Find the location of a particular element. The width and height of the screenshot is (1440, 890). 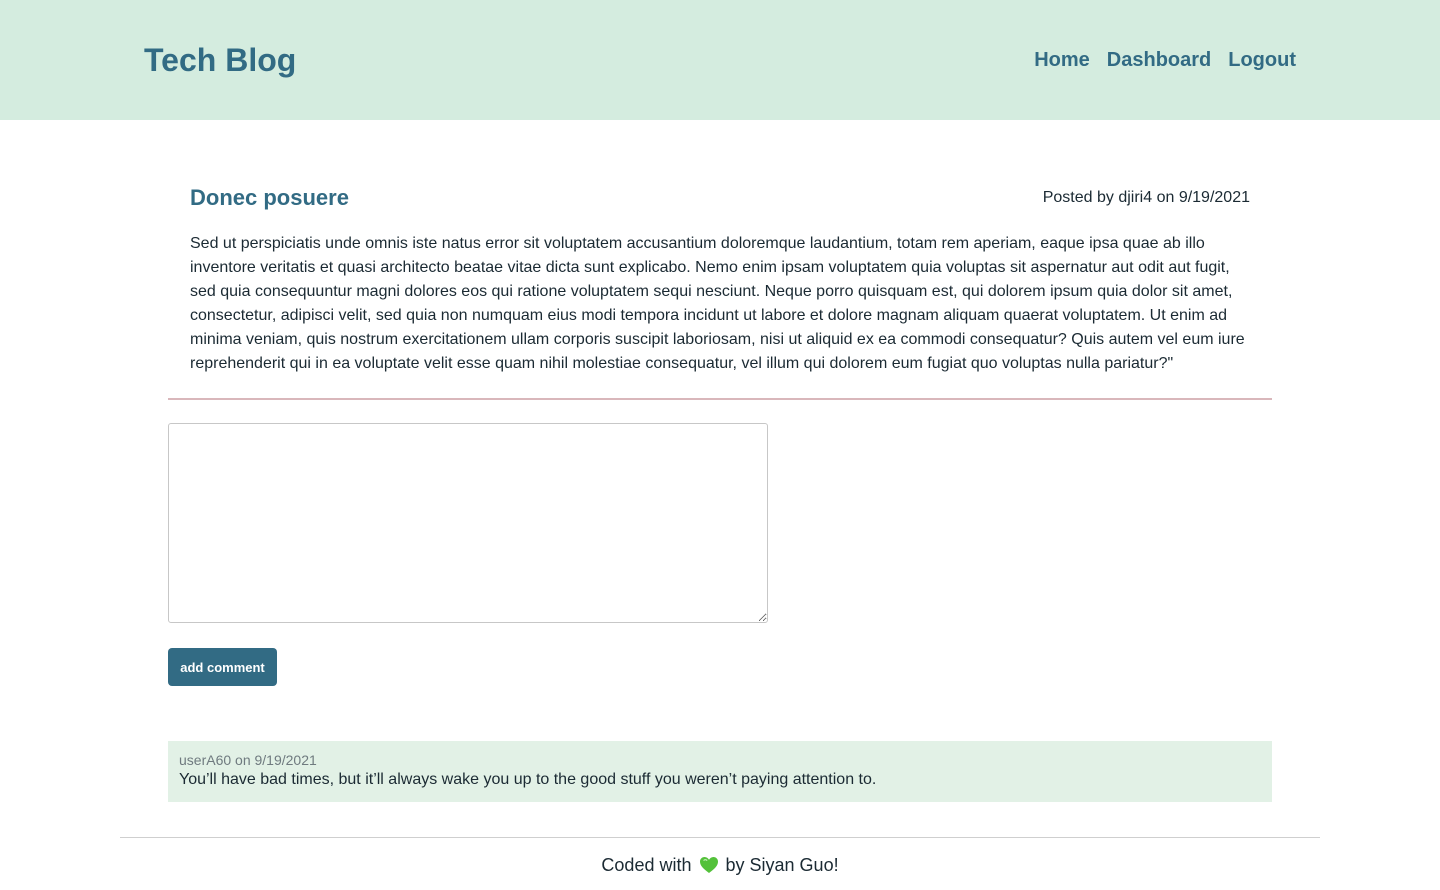

comment-textarea is located at coordinates (468, 523).